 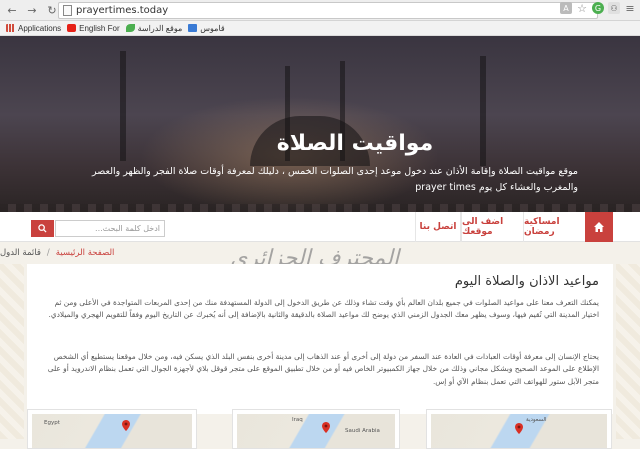 What do you see at coordinates (33, 28) in the screenshot?
I see `bookmark-applications: Applications` at bounding box center [33, 28].